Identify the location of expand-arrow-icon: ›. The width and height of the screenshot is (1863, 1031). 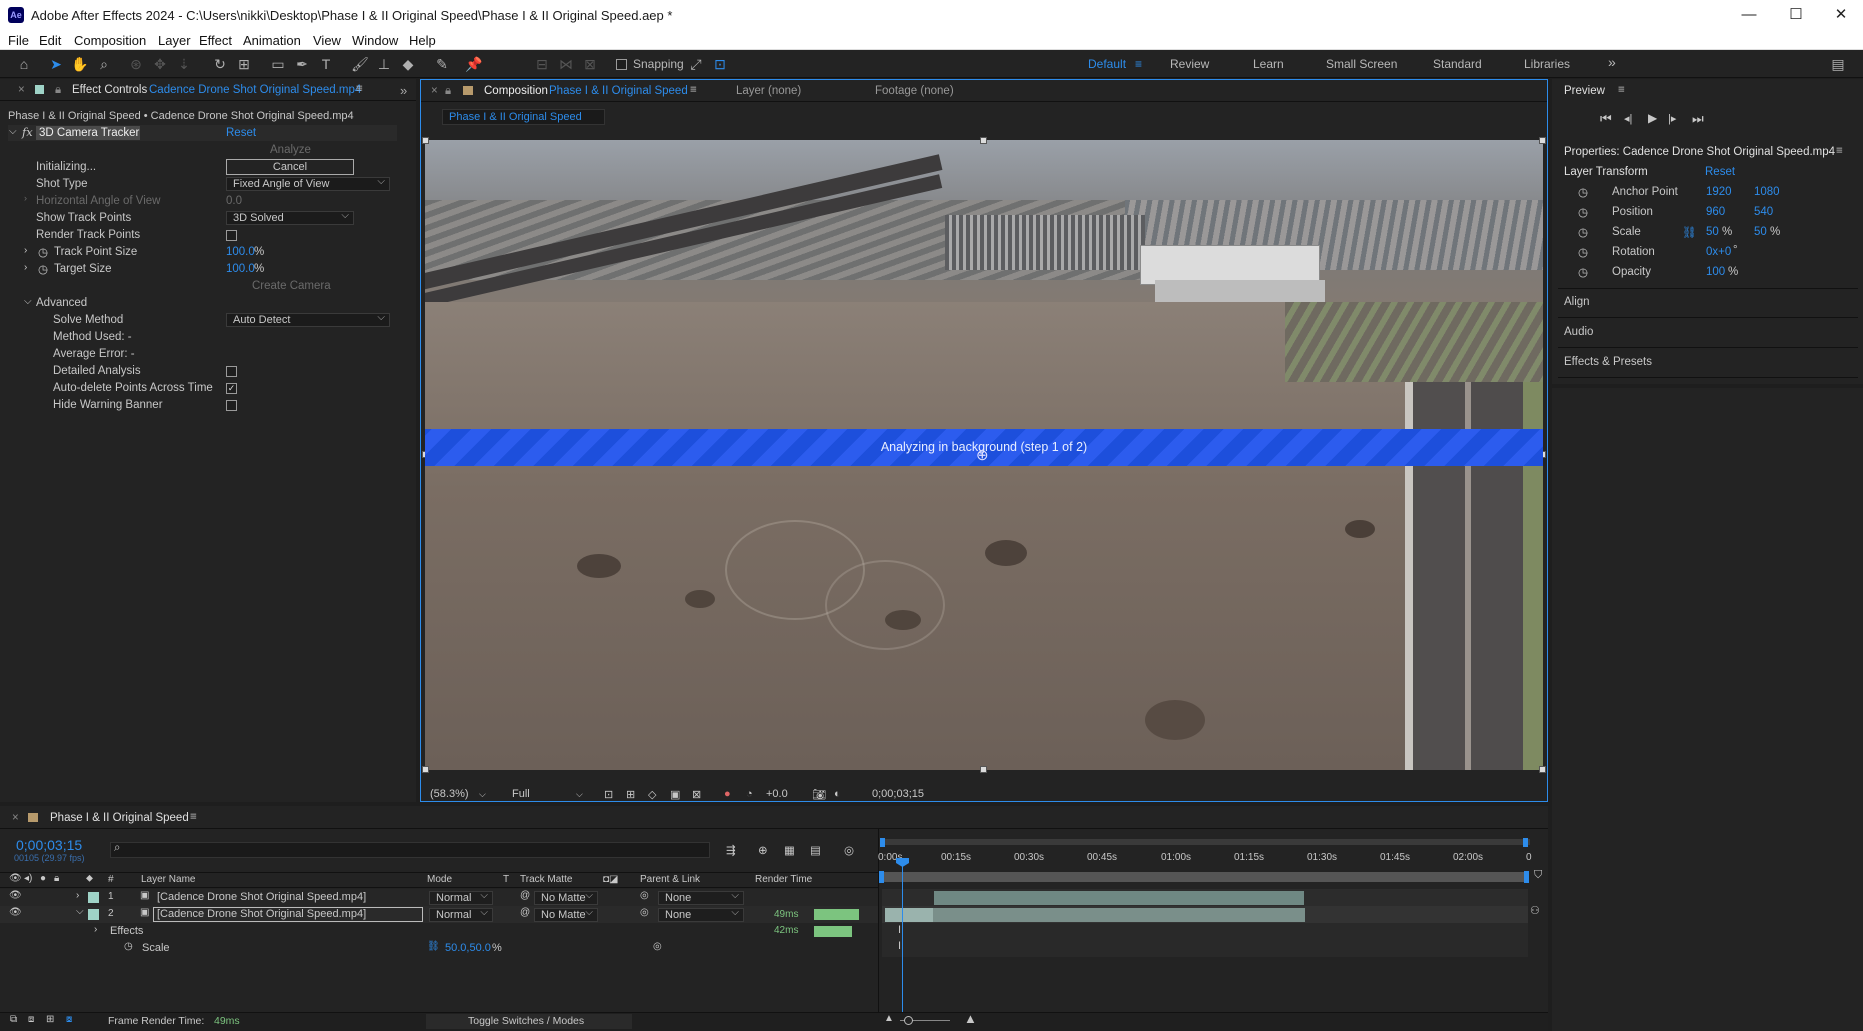
(25, 267).